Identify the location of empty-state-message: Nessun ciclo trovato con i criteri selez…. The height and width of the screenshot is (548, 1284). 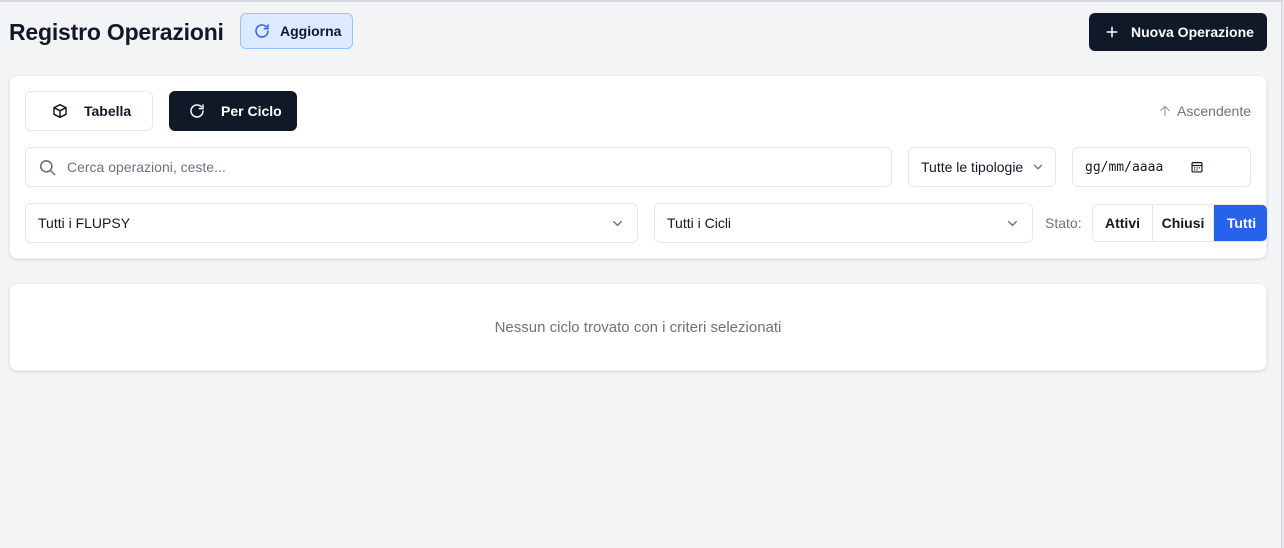
(638, 327).